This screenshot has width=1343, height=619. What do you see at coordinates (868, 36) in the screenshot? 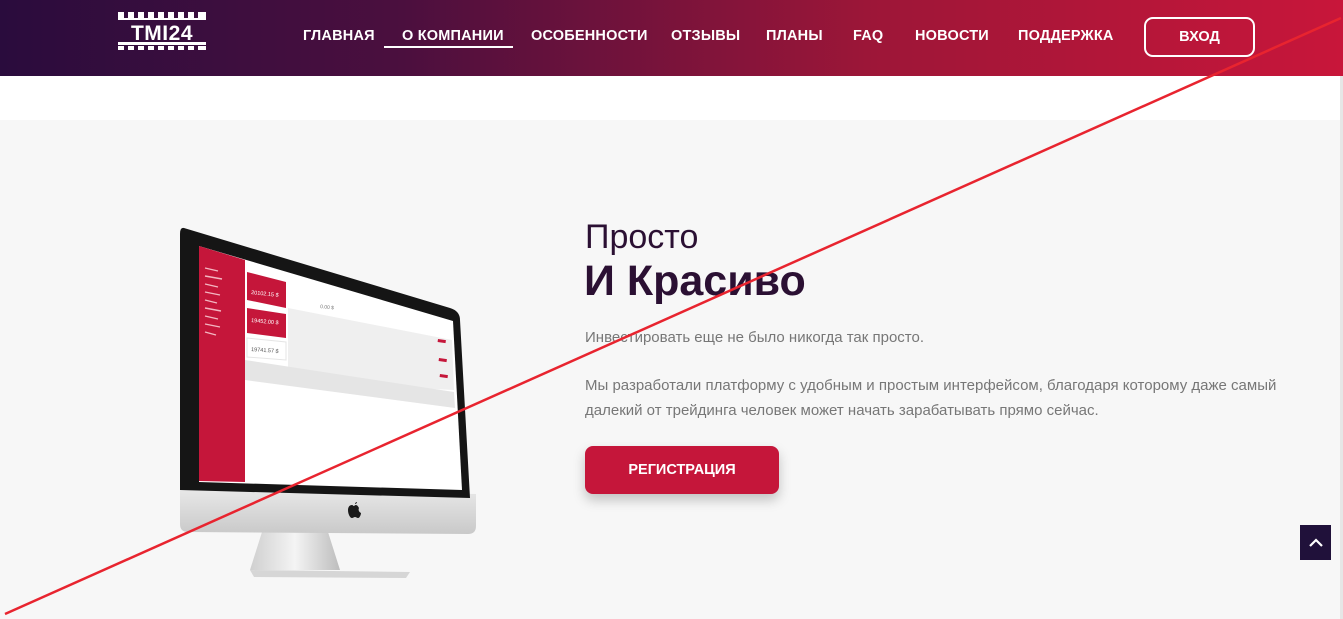
I see `nav-item-faq: FAQ` at bounding box center [868, 36].